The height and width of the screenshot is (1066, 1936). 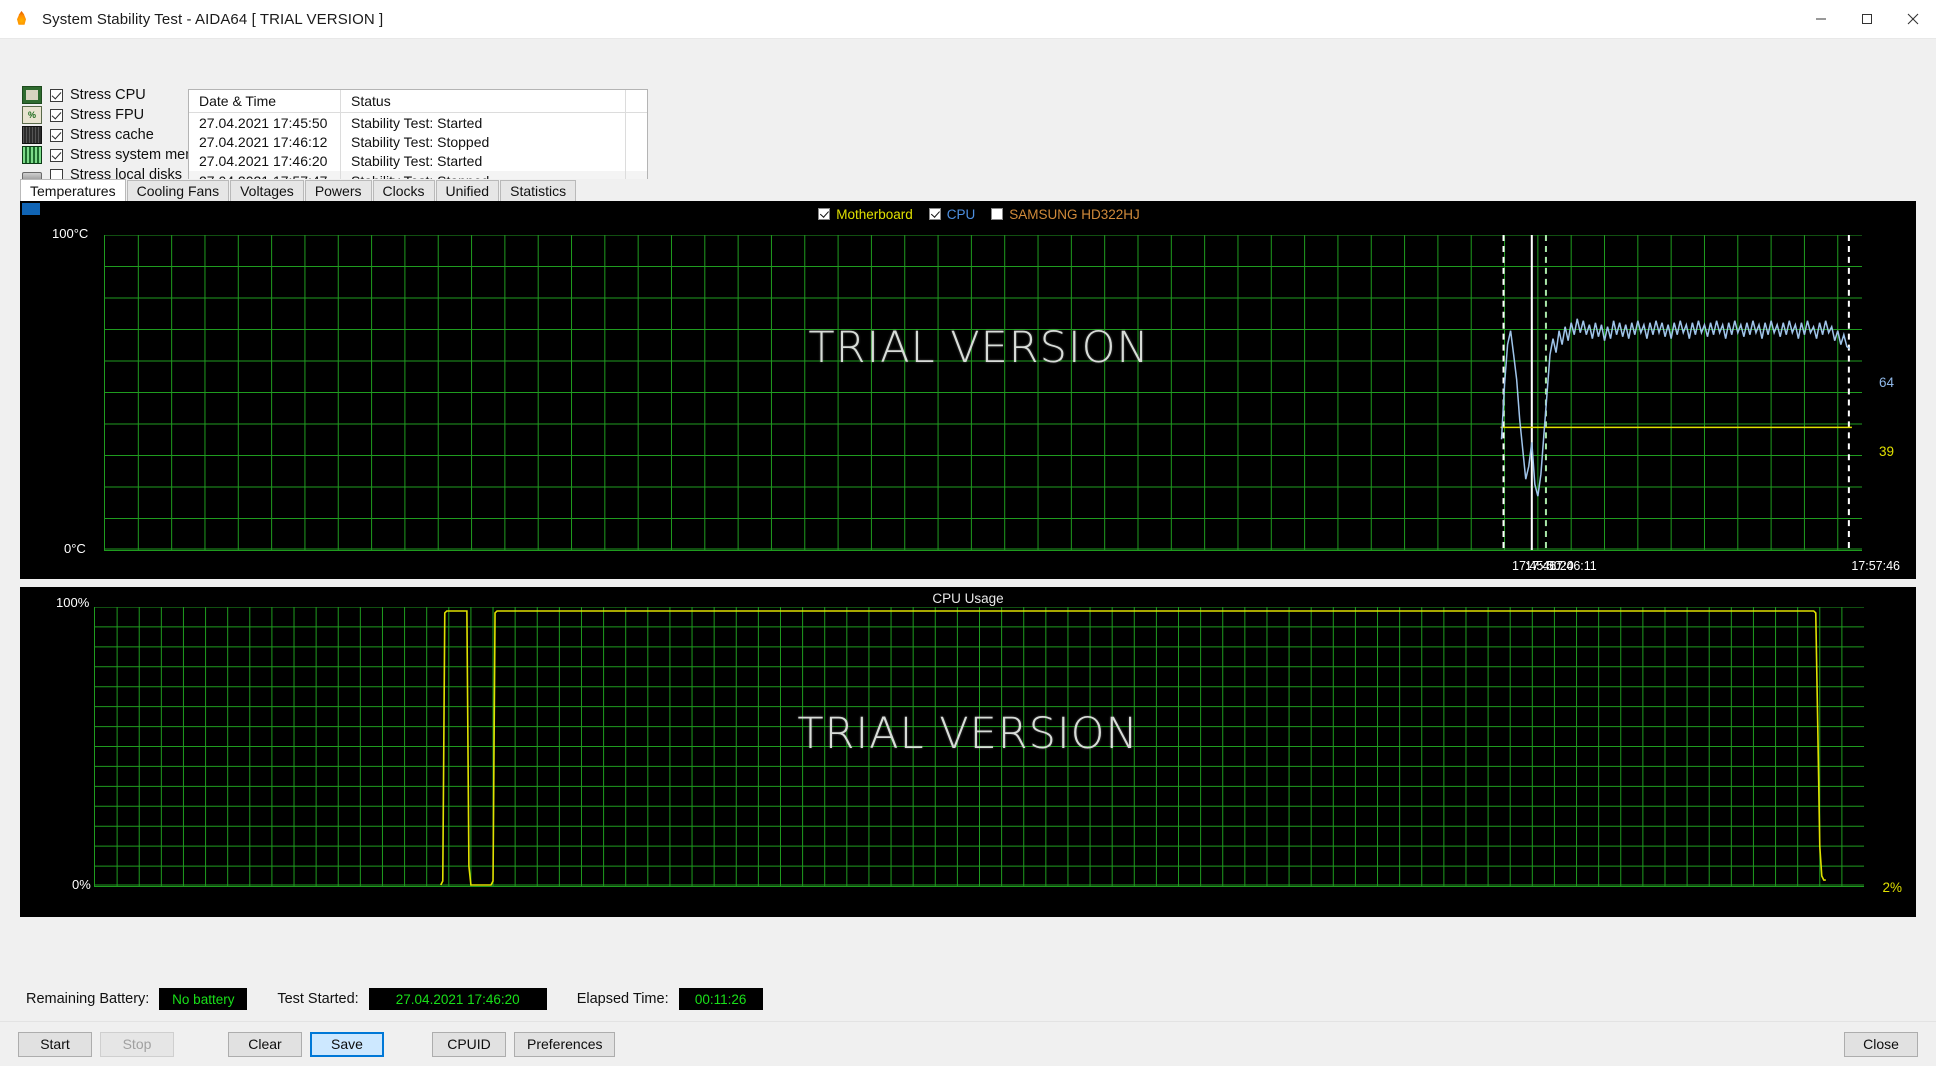 I want to click on table-header-row: Date & Time Status, so click(x=418, y=101).